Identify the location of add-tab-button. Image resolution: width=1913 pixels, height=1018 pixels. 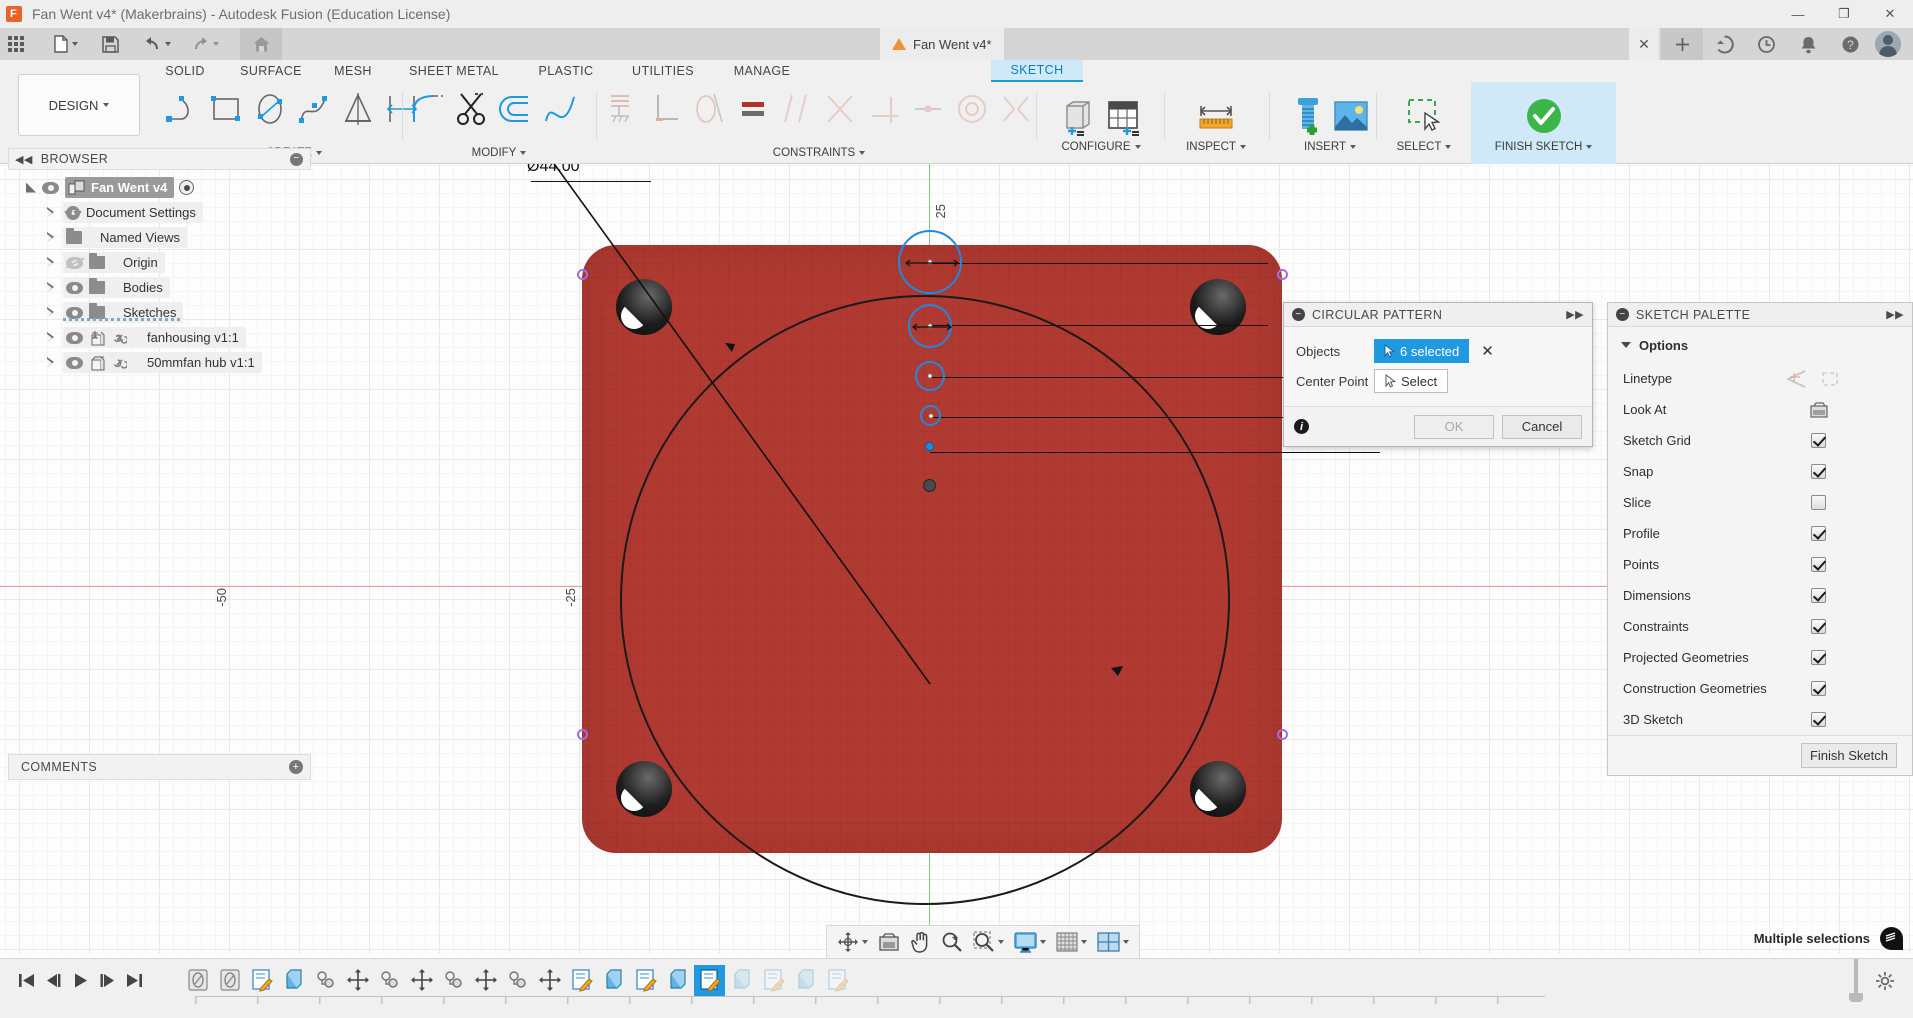
(1682, 44).